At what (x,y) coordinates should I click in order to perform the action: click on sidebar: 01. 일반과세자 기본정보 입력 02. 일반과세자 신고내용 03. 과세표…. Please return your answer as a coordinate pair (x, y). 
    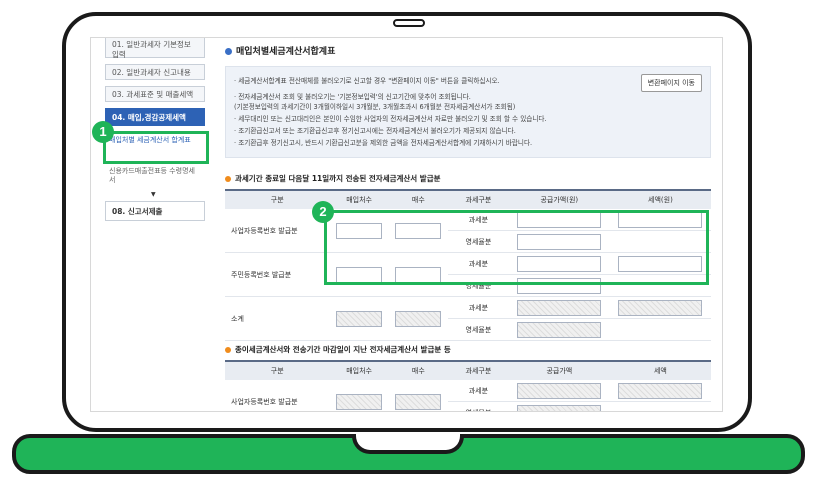
    Looking at the image, I should click on (150, 224).